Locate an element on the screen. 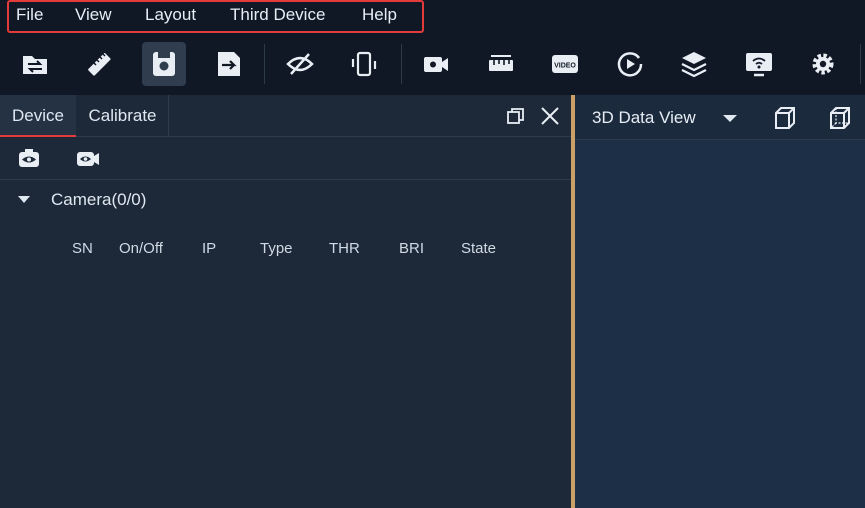 The width and height of the screenshot is (865, 508). hide-button is located at coordinates (300, 64).